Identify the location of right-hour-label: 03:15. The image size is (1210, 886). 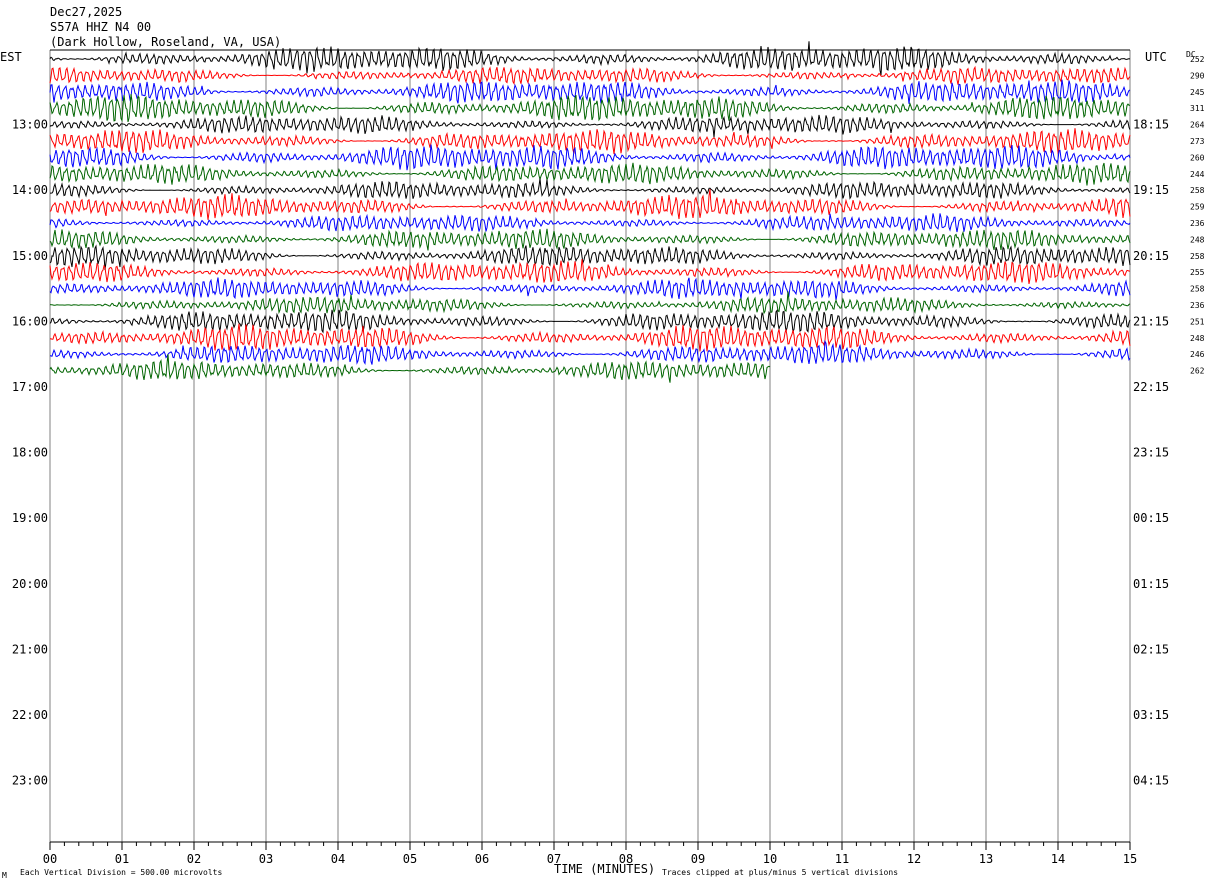
(1151, 715).